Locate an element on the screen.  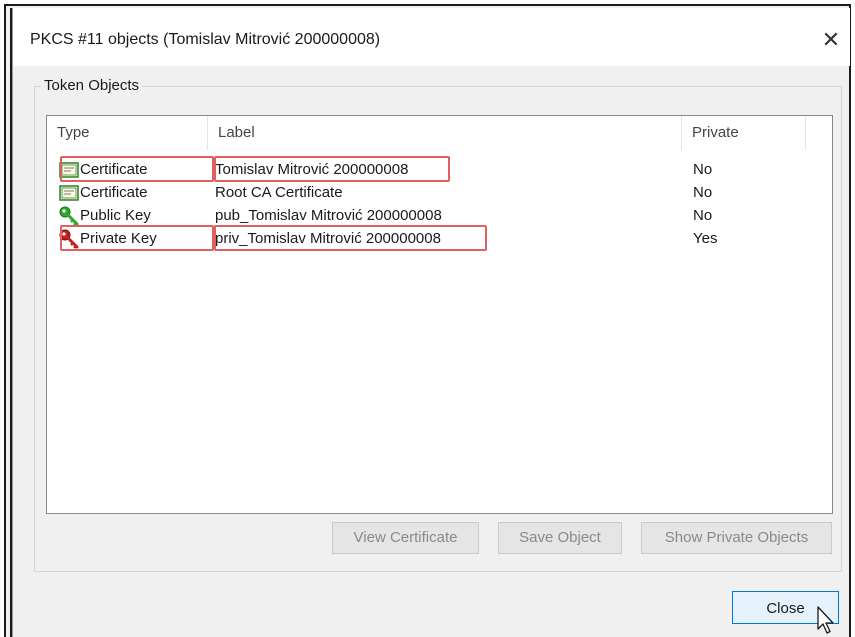
certificate-icon is located at coordinates (69, 192).